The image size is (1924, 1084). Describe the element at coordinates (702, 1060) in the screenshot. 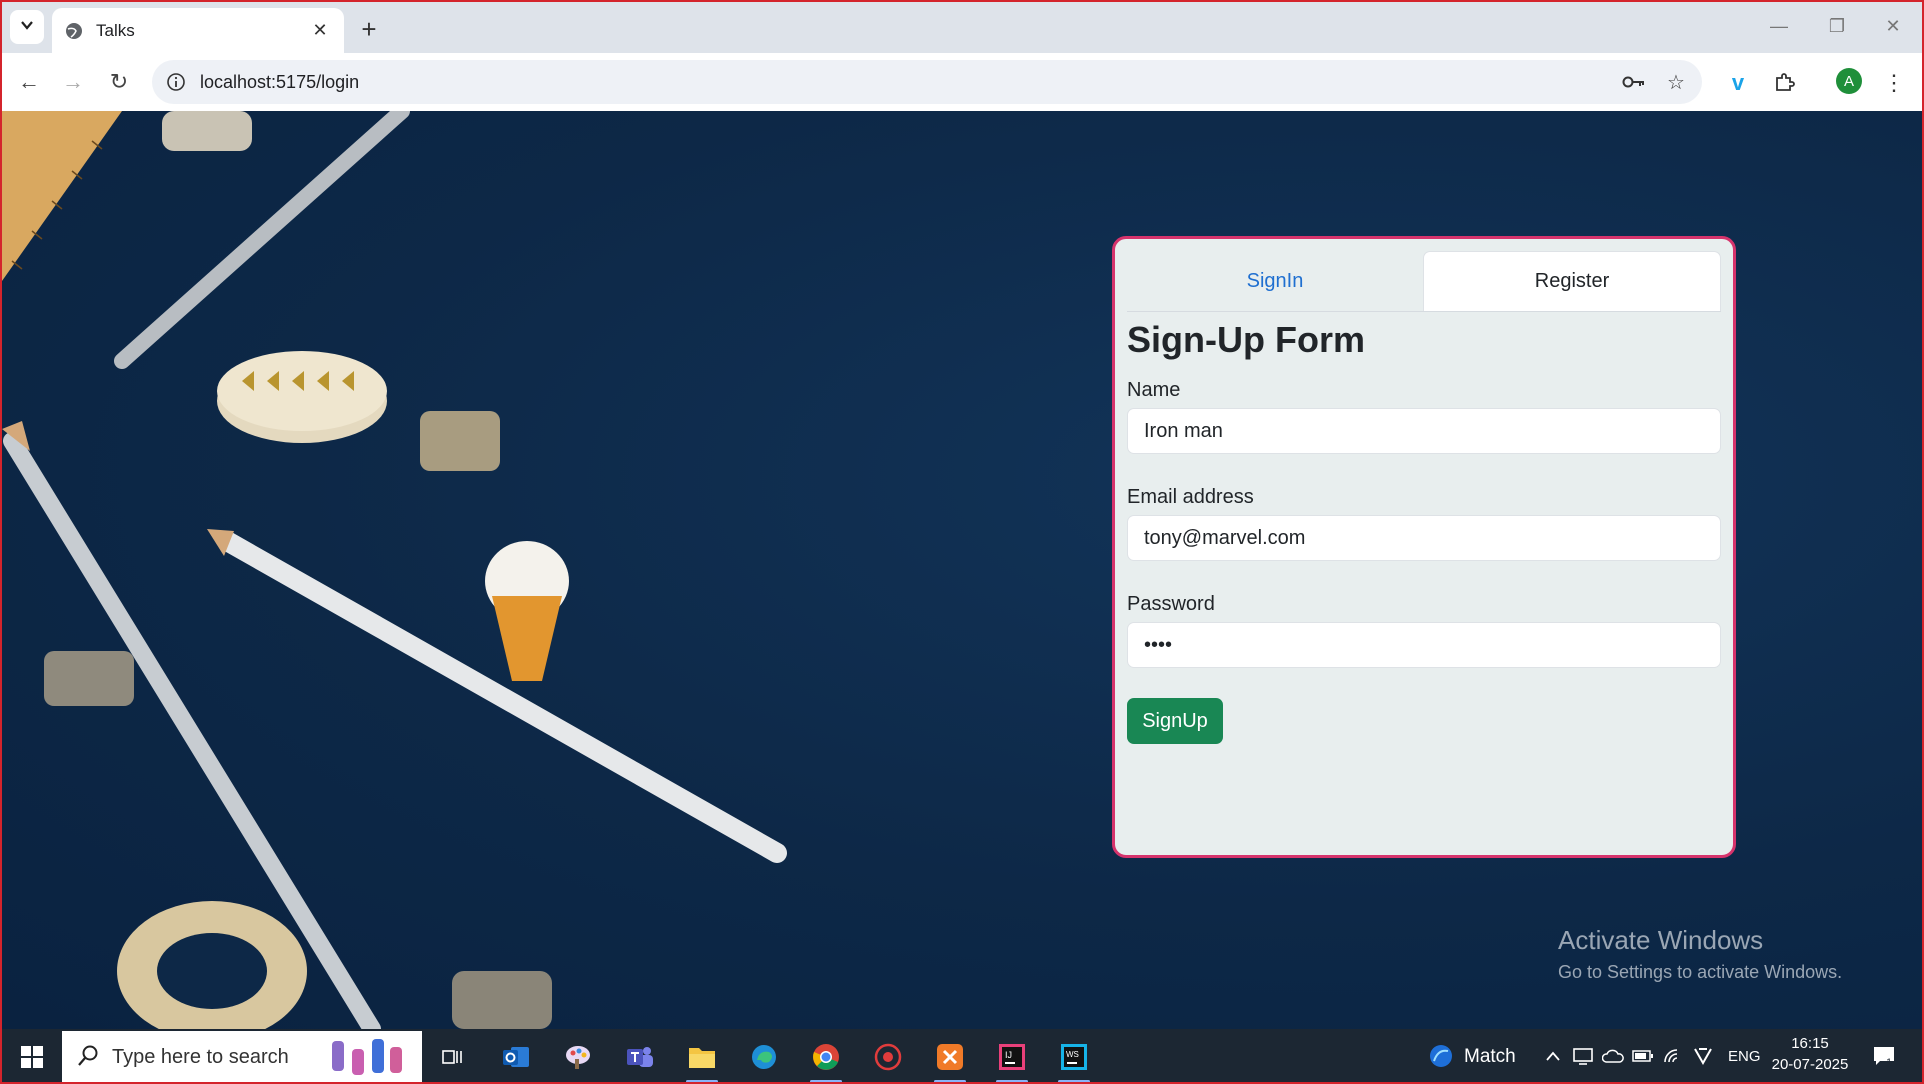

I see `file-explorer-icon` at that location.